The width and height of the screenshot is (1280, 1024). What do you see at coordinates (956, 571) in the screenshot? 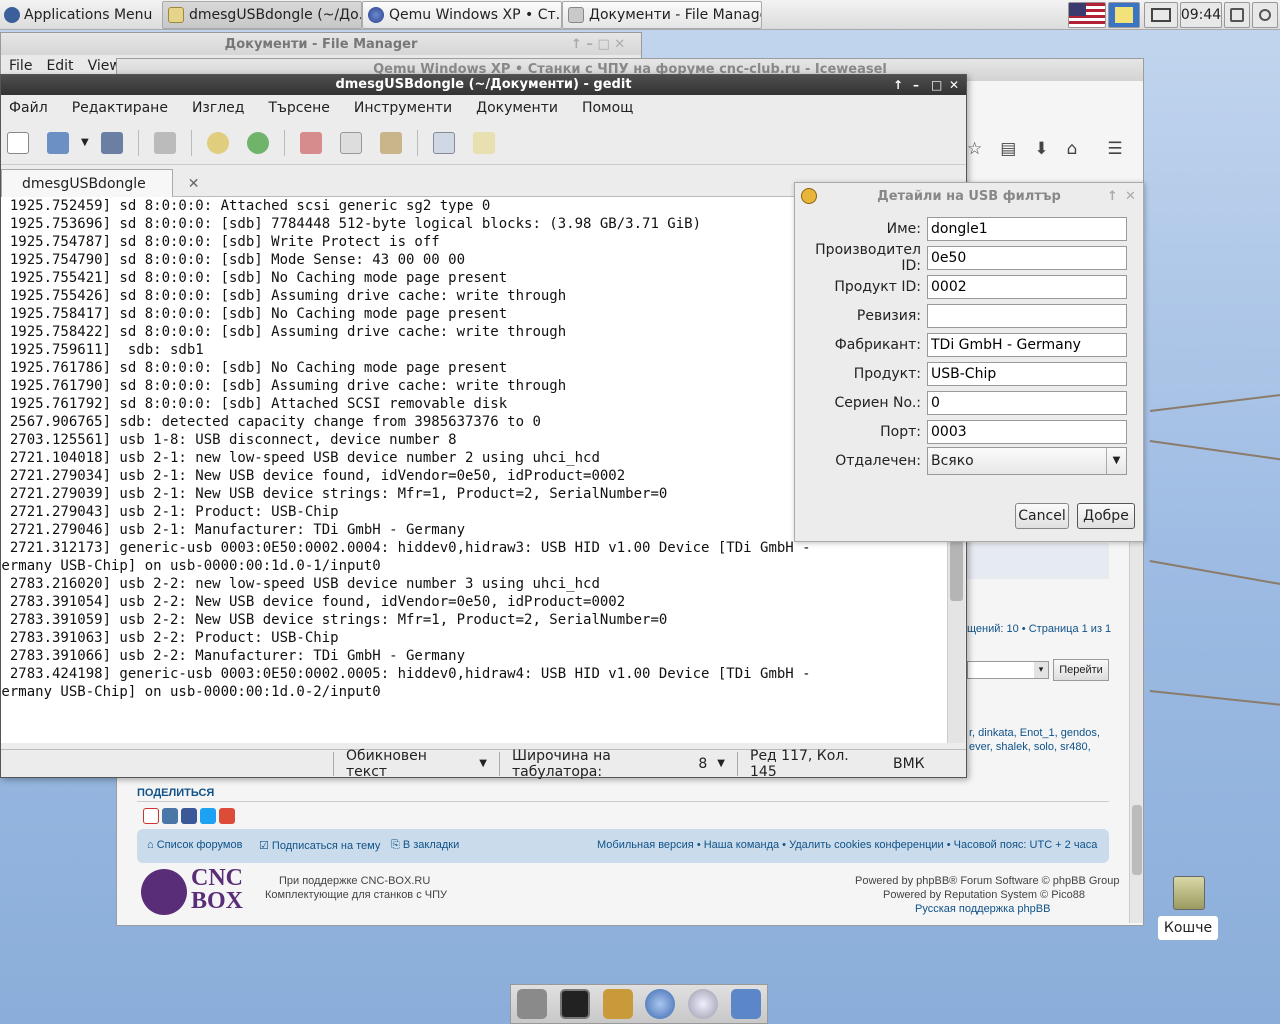
I see `scrollbar-thumb` at bounding box center [956, 571].